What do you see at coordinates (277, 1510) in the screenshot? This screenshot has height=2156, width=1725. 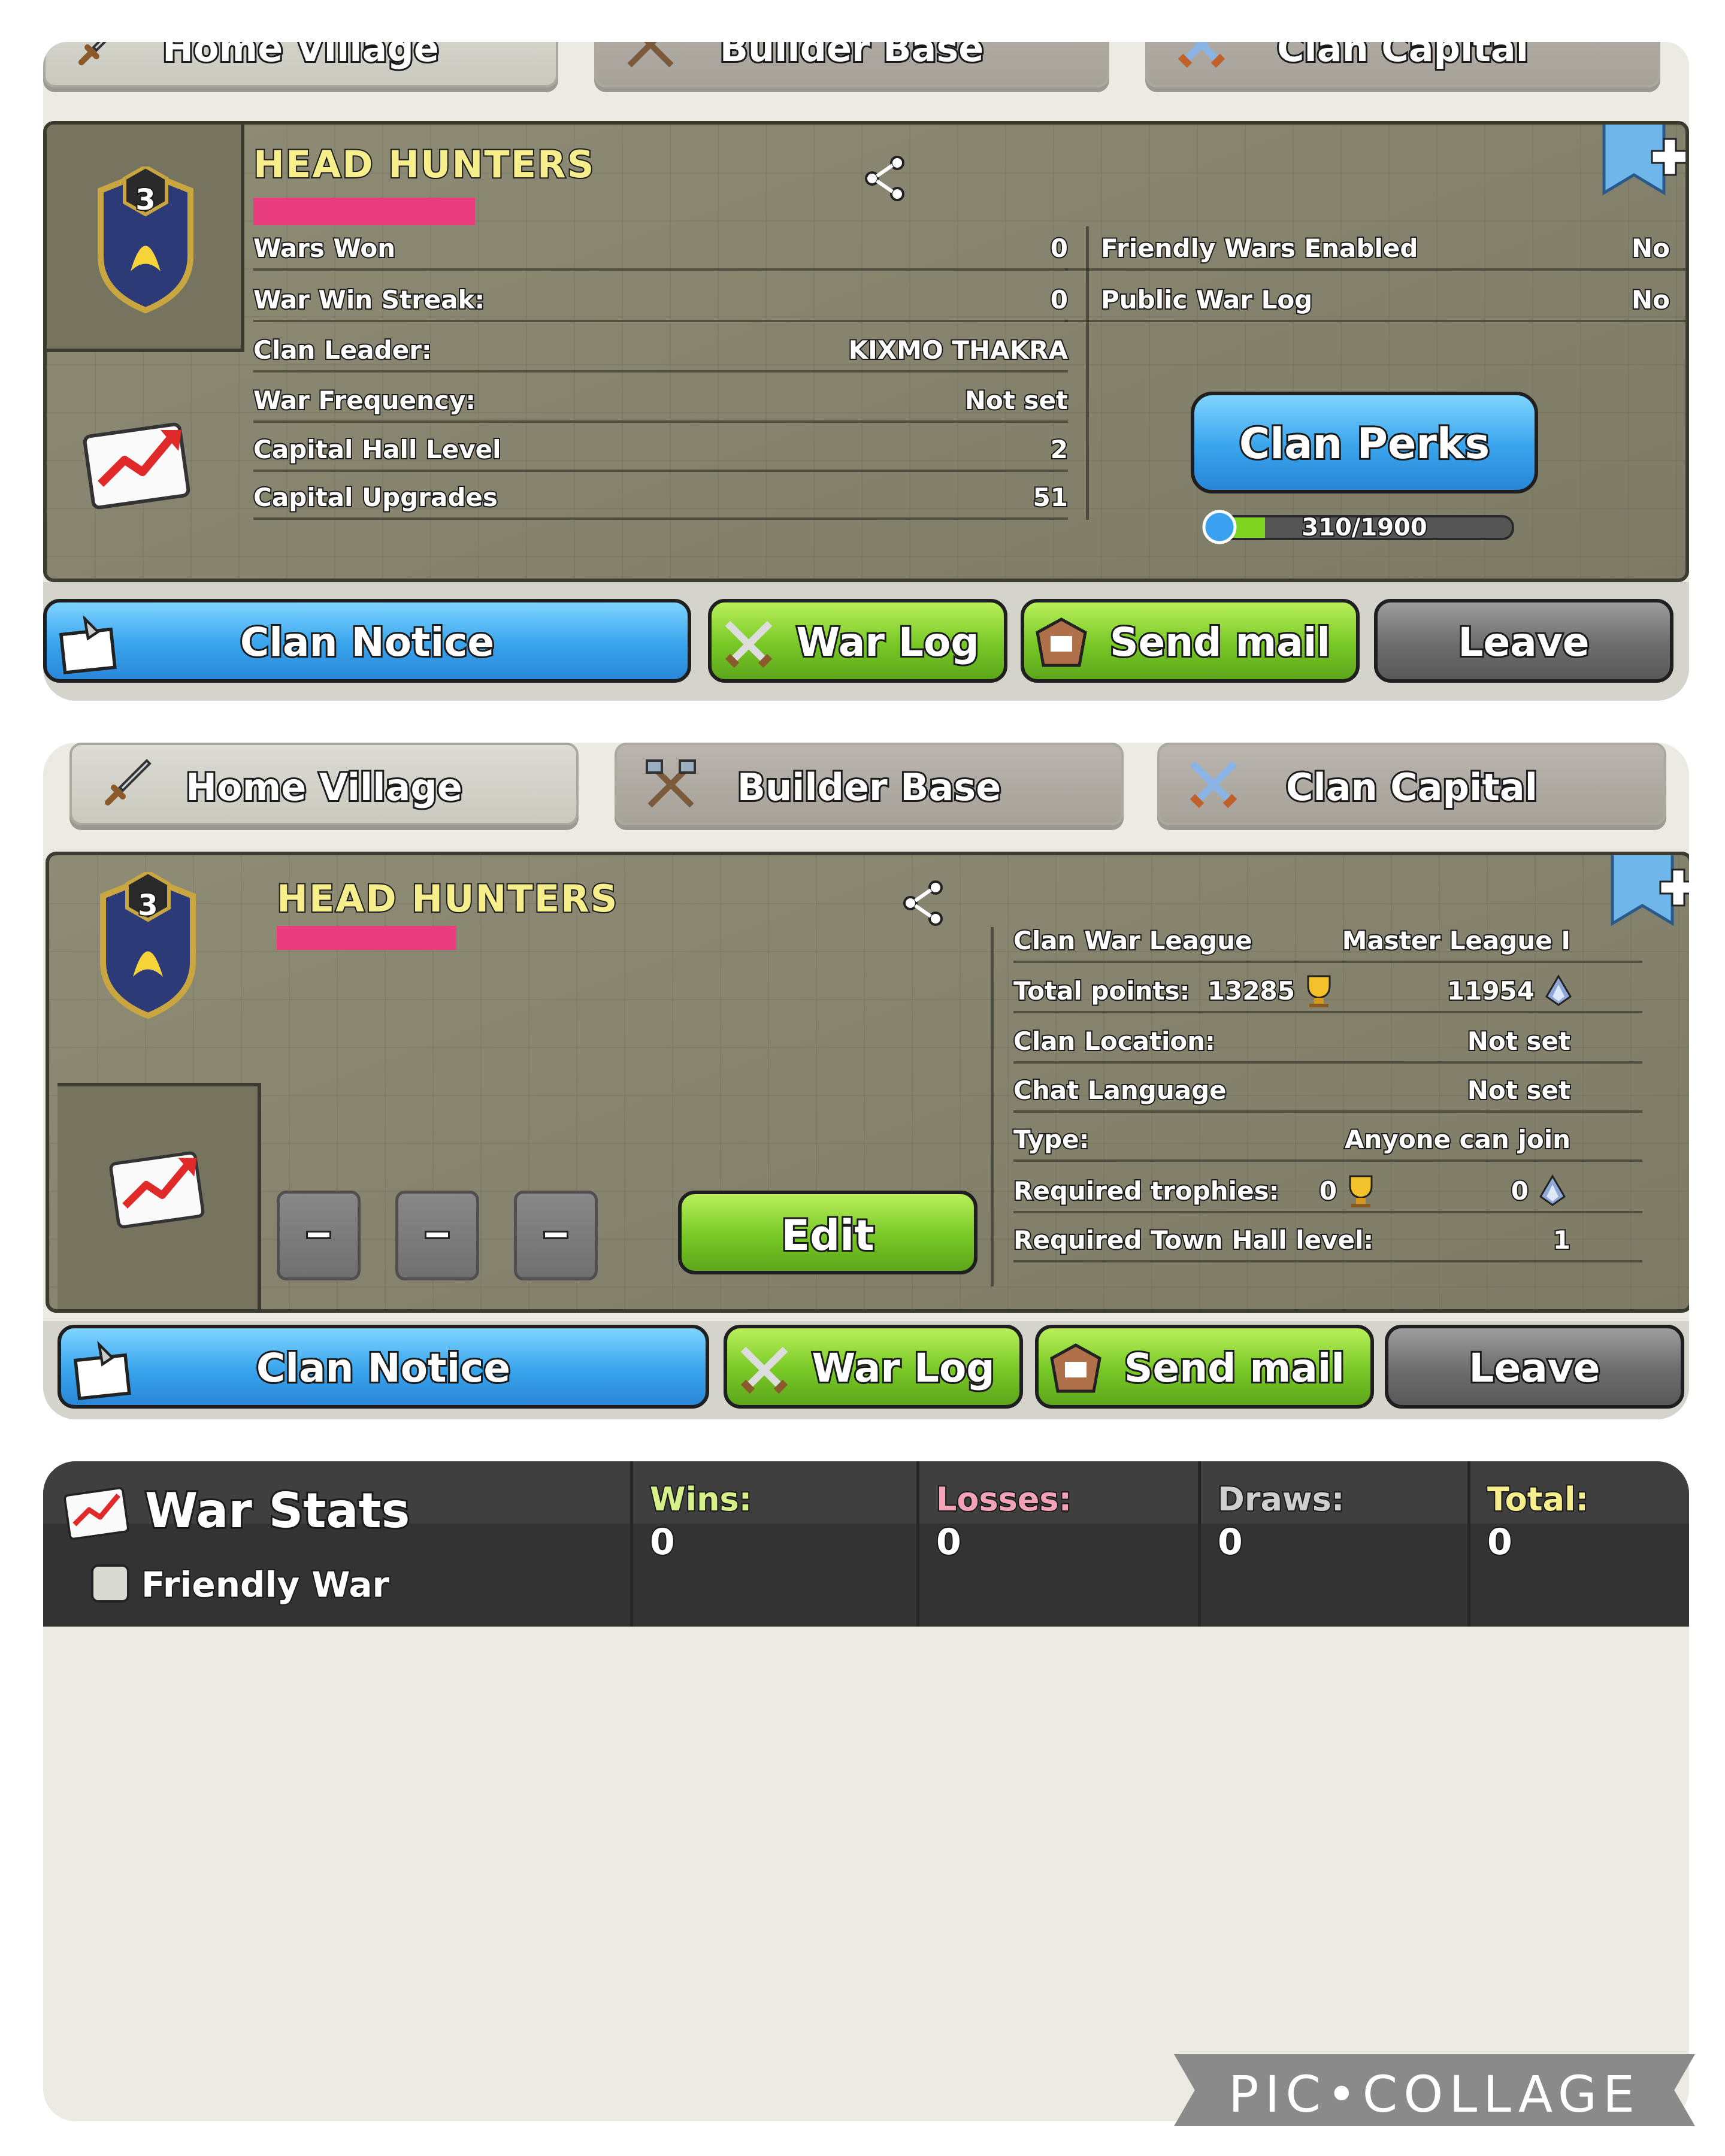 I see `war-stats-title: War Stats` at bounding box center [277, 1510].